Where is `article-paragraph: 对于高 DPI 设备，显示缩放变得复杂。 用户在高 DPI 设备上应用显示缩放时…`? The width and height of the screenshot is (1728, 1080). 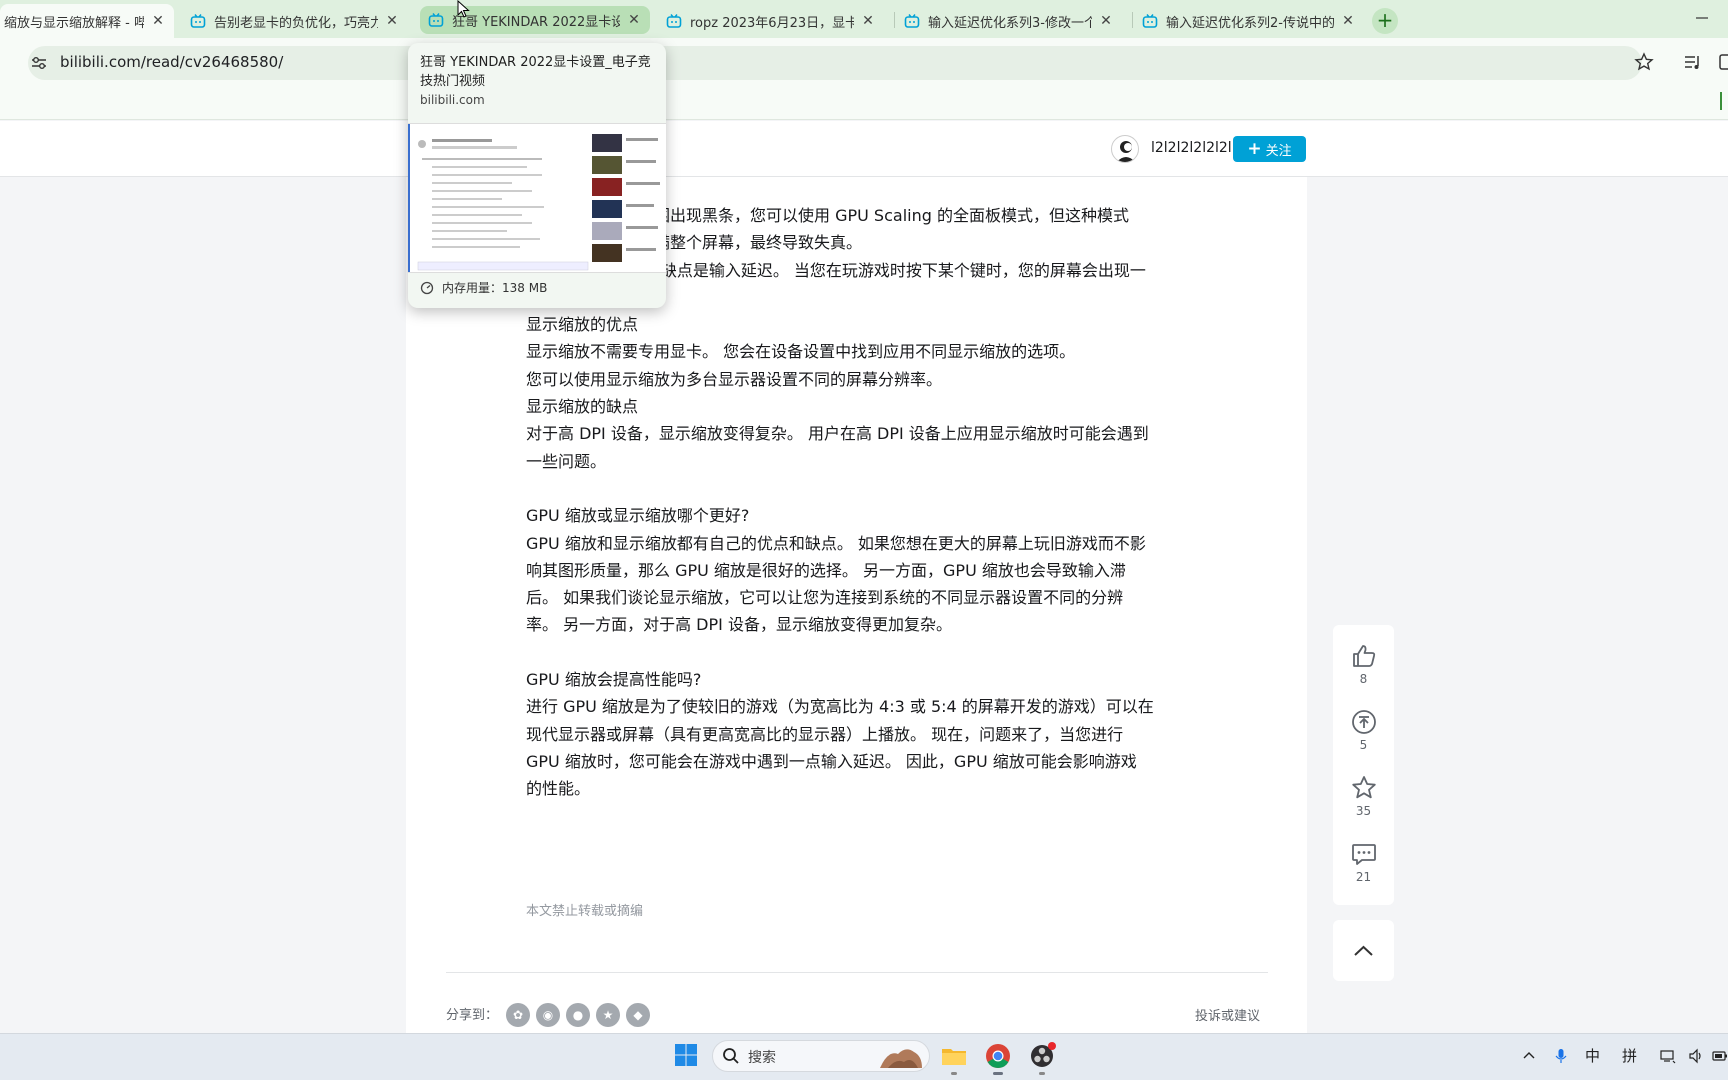
article-paragraph: 对于高 DPI 设备，显示缩放变得复杂。 用户在高 DPI 设备上应用显示缩放时… is located at coordinates (837, 434).